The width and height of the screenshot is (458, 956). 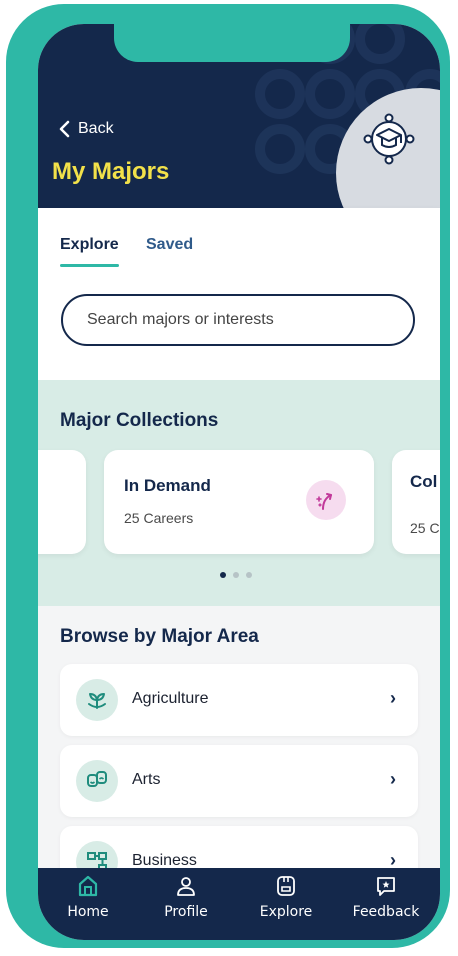 What do you see at coordinates (389, 139) in the screenshot?
I see `graduation-cap-icon` at bounding box center [389, 139].